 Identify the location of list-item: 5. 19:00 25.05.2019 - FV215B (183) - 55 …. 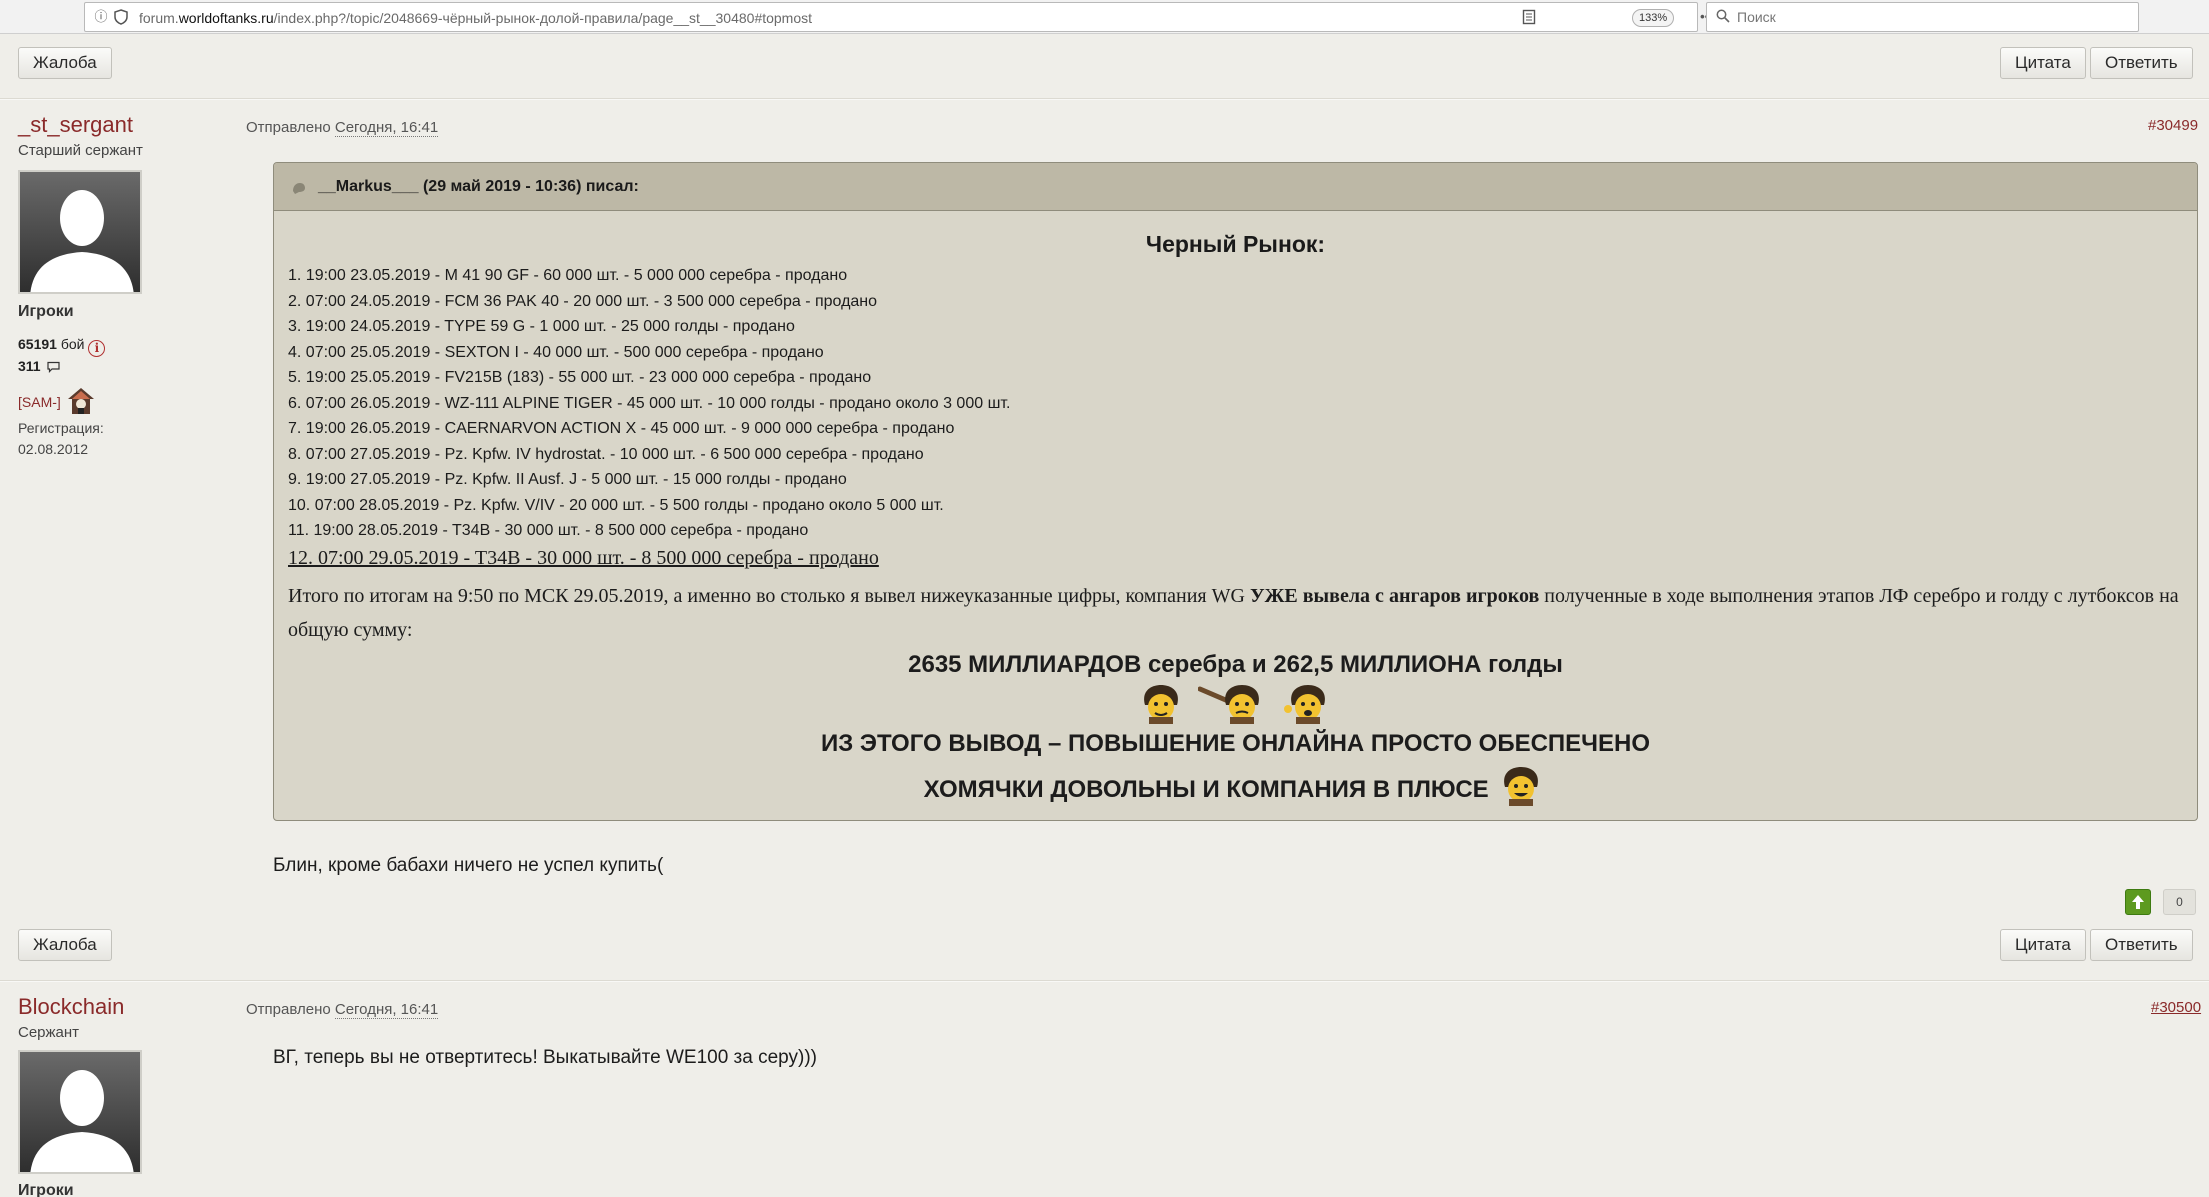
(580, 377).